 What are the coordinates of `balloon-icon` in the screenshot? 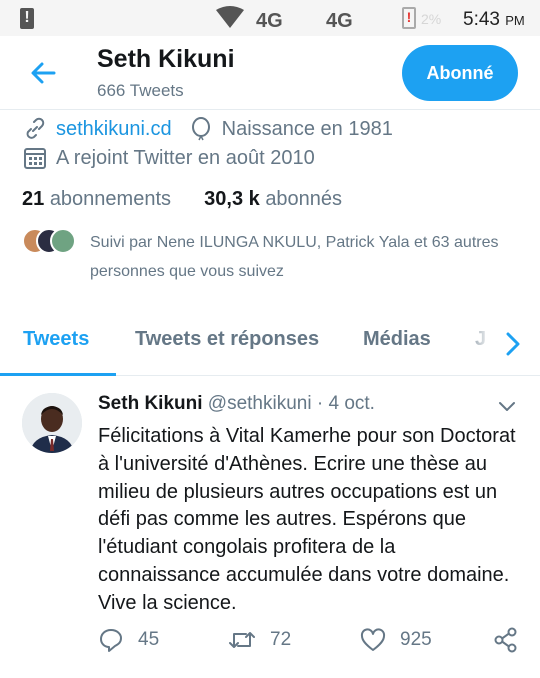 It's located at (200, 129).